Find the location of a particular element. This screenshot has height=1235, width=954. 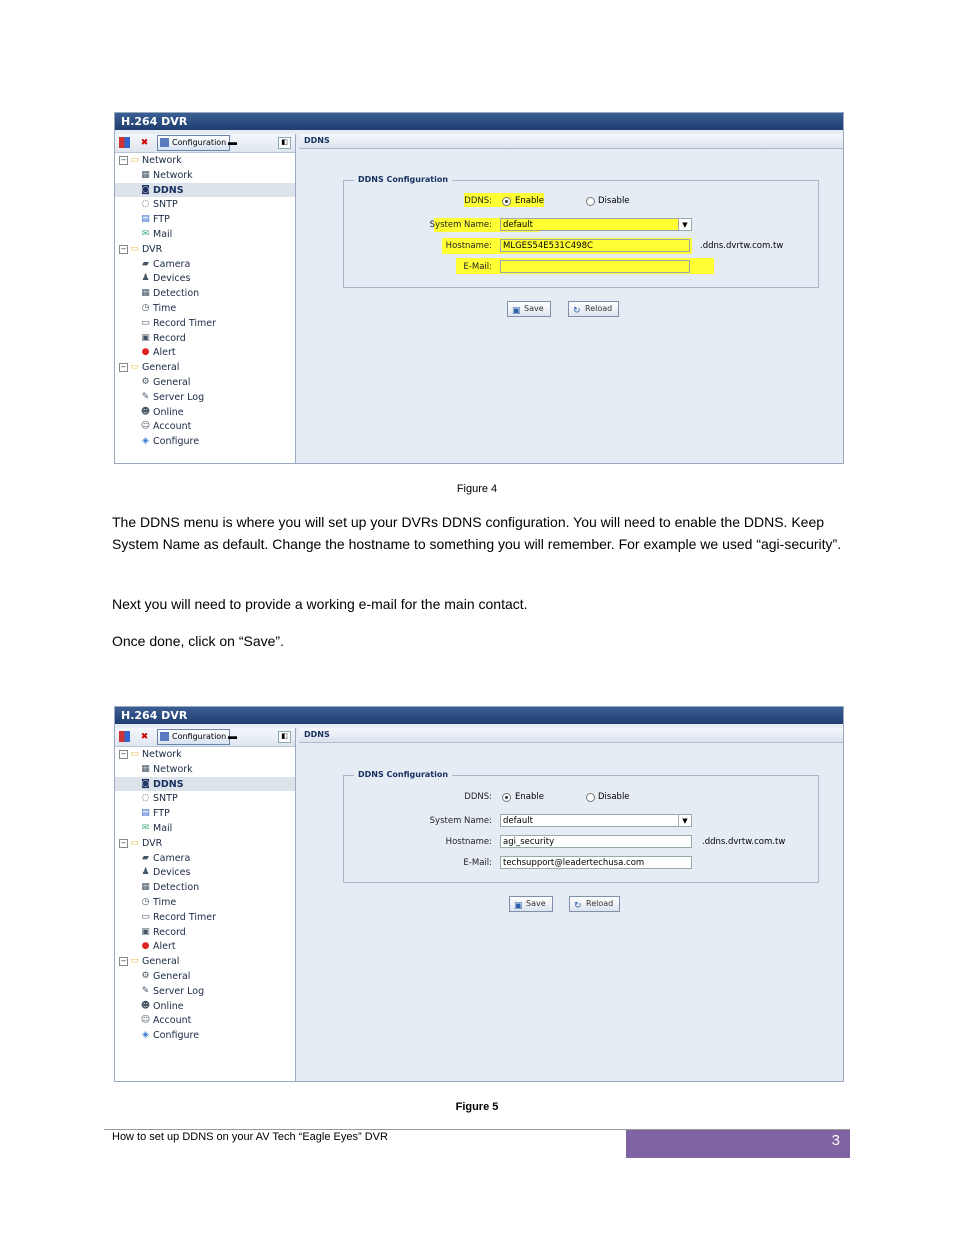

hostname-input: MLGES54E531C498C is located at coordinates (595, 245).